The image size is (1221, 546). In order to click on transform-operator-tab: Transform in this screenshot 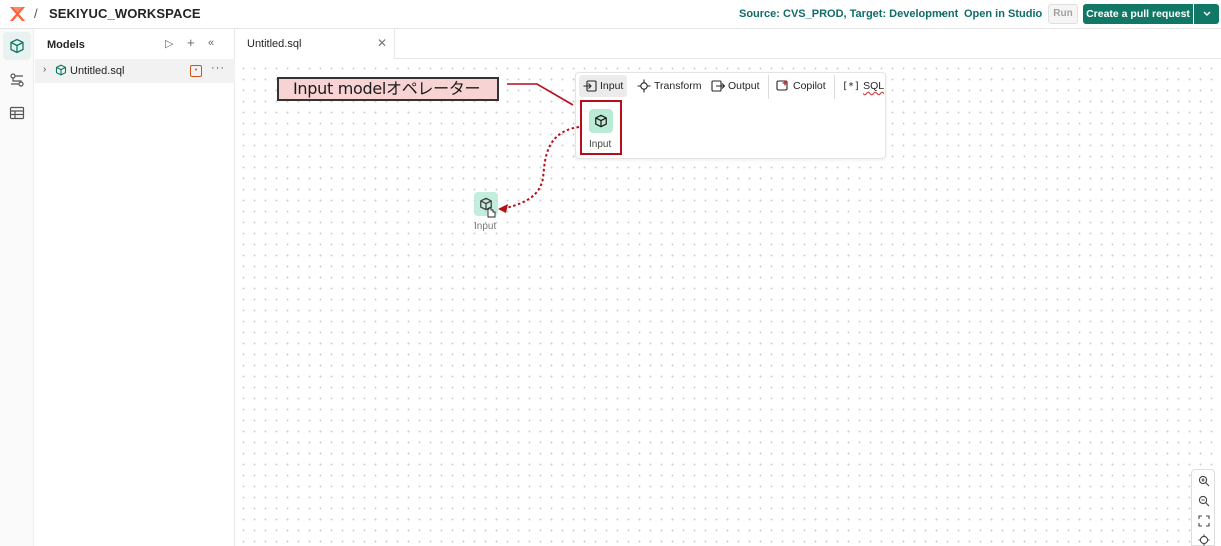, I will do `click(669, 86)`.